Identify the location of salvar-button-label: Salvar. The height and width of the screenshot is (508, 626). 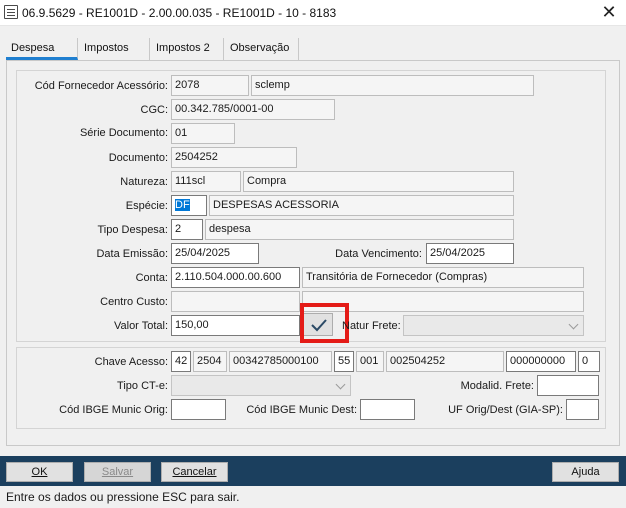
(117, 472).